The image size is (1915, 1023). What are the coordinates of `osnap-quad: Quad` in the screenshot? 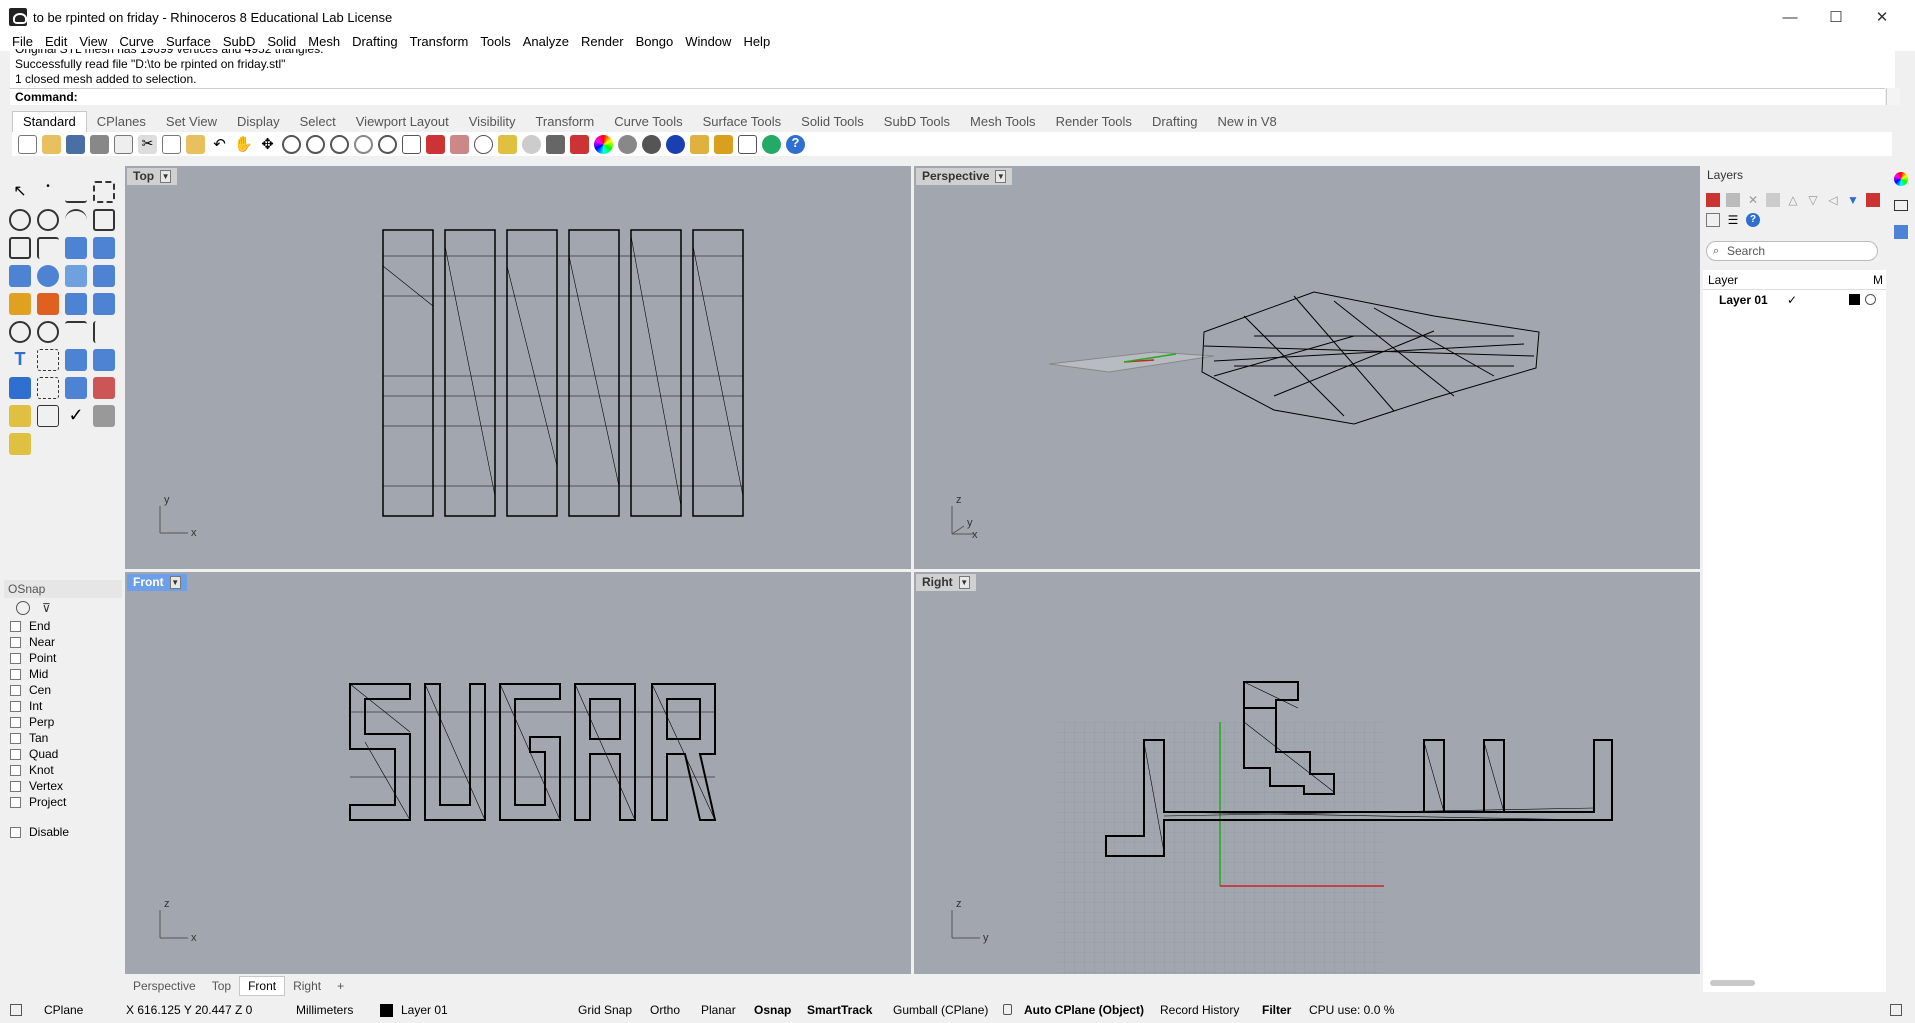 It's located at (63, 754).